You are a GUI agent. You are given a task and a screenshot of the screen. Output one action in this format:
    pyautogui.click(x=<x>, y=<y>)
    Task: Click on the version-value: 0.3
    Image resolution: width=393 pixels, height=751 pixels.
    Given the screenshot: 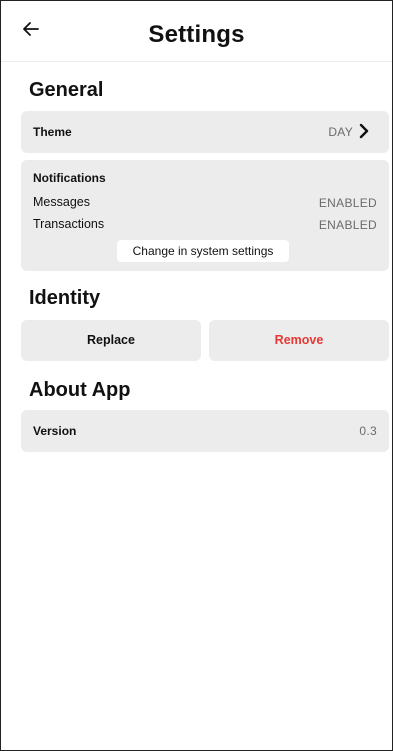 What is the action you would take?
    pyautogui.click(x=368, y=431)
    